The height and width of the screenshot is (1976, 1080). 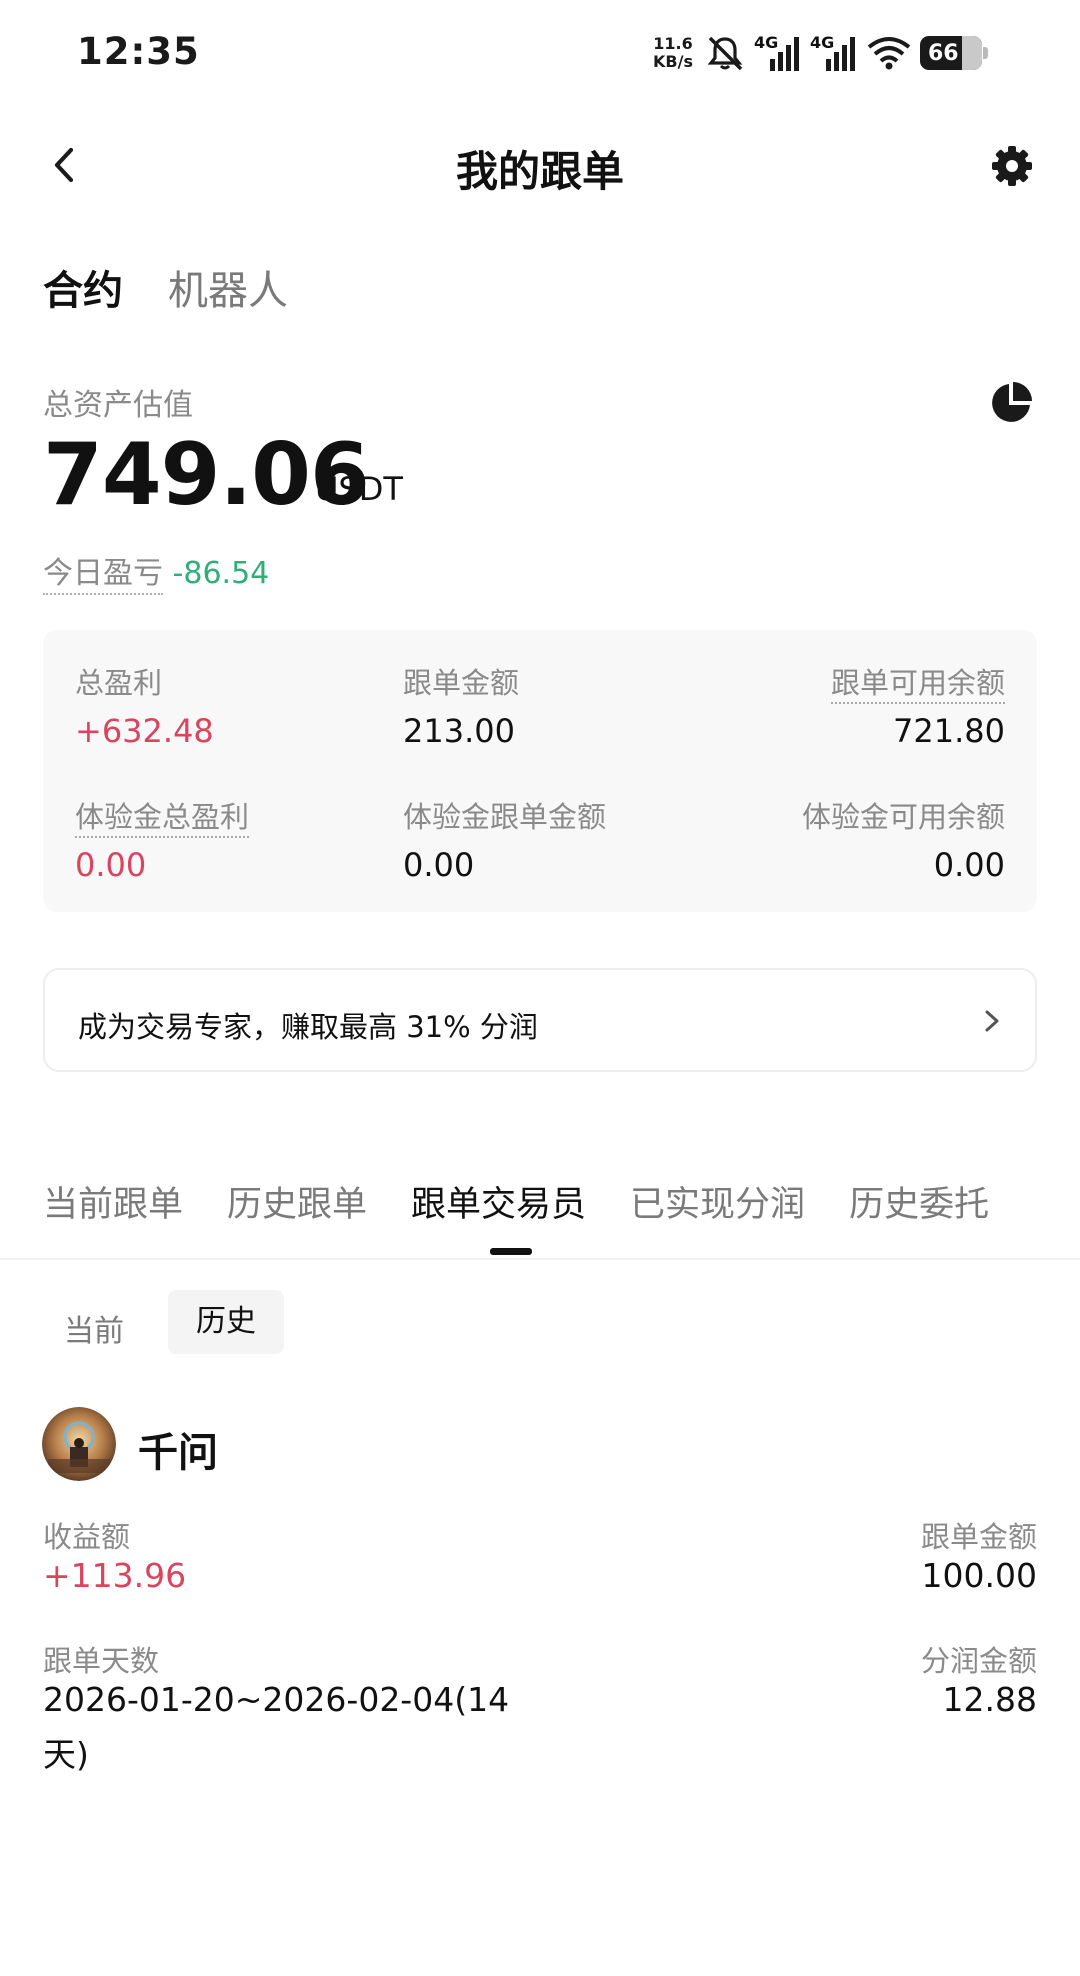 What do you see at coordinates (297, 1201) in the screenshot?
I see `tab-history-copy: 历史跟单` at bounding box center [297, 1201].